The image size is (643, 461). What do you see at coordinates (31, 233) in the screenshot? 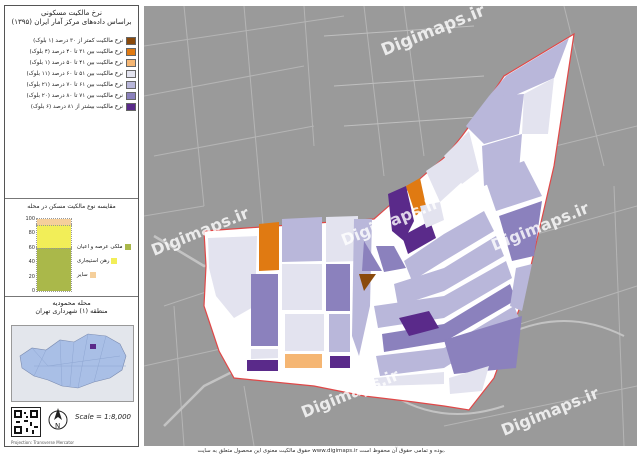
I see `chart-tick-label: 80` at bounding box center [31, 233].